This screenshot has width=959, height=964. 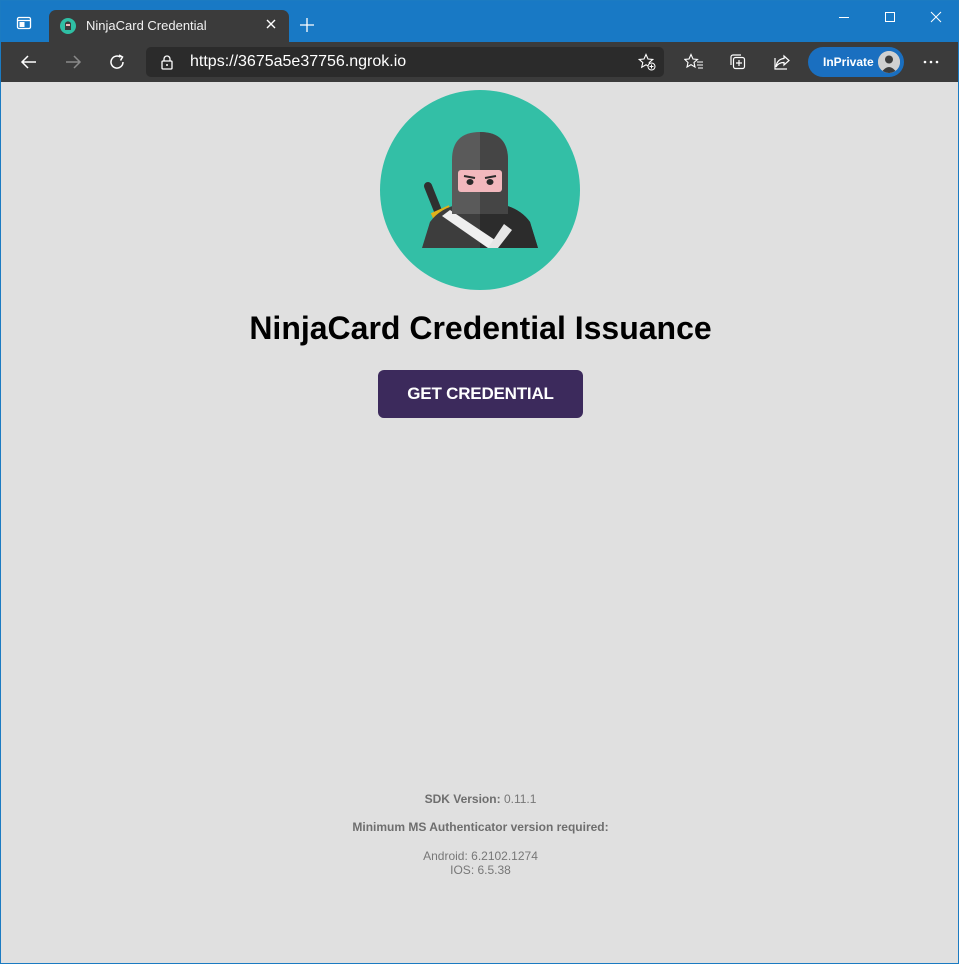 I want to click on back-icon, so click(x=29, y=62).